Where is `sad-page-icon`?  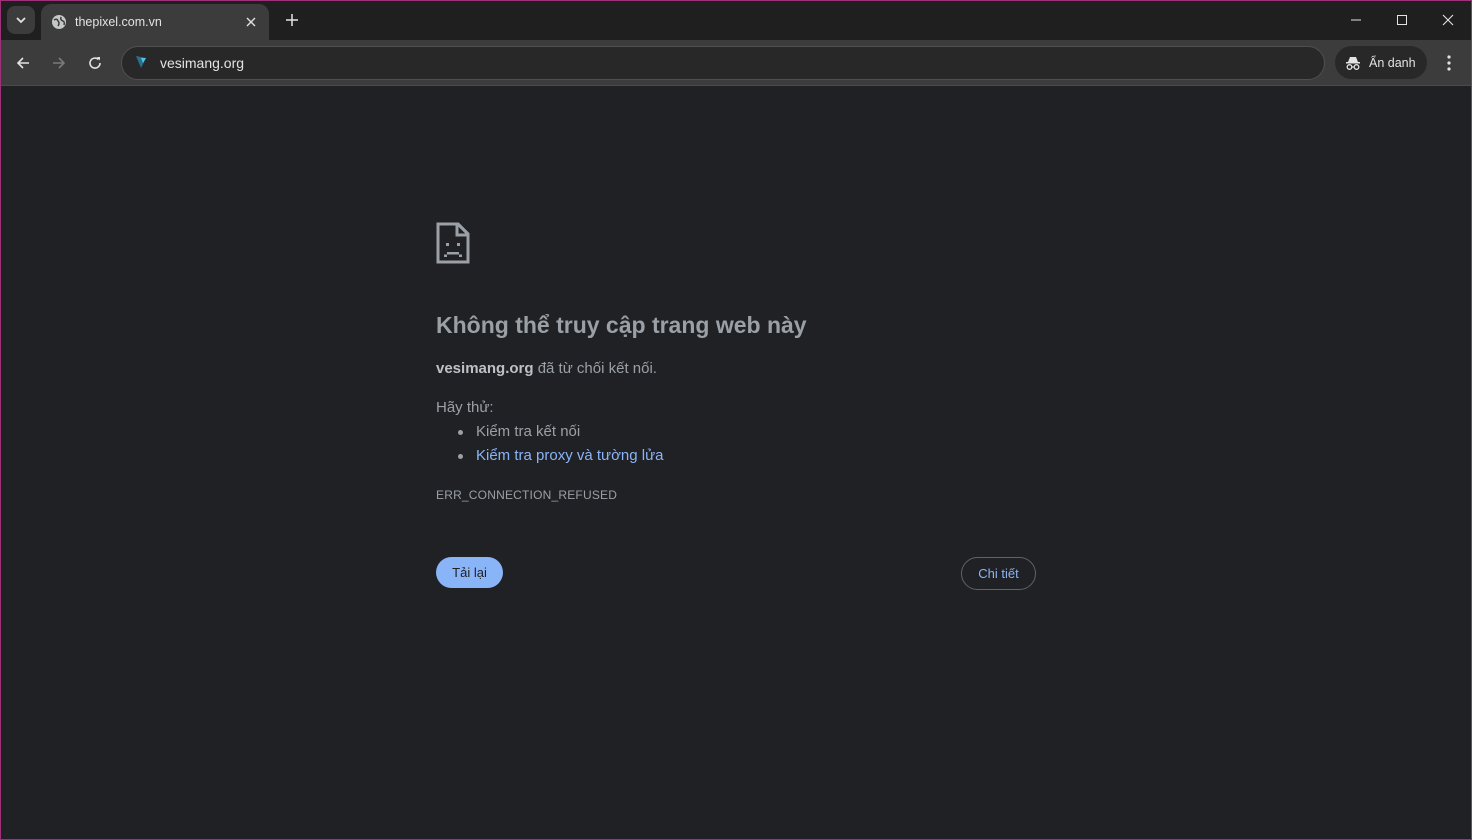 sad-page-icon is located at coordinates (453, 243).